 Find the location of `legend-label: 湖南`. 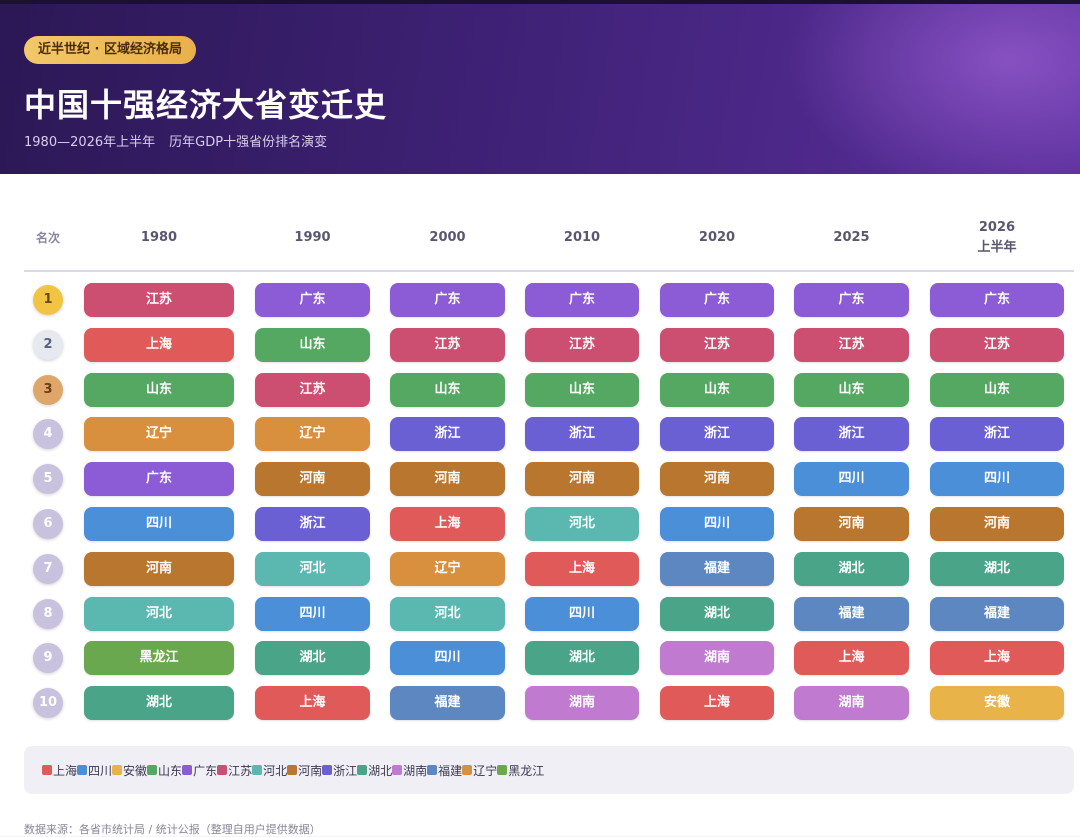

legend-label: 湖南 is located at coordinates (415, 770).